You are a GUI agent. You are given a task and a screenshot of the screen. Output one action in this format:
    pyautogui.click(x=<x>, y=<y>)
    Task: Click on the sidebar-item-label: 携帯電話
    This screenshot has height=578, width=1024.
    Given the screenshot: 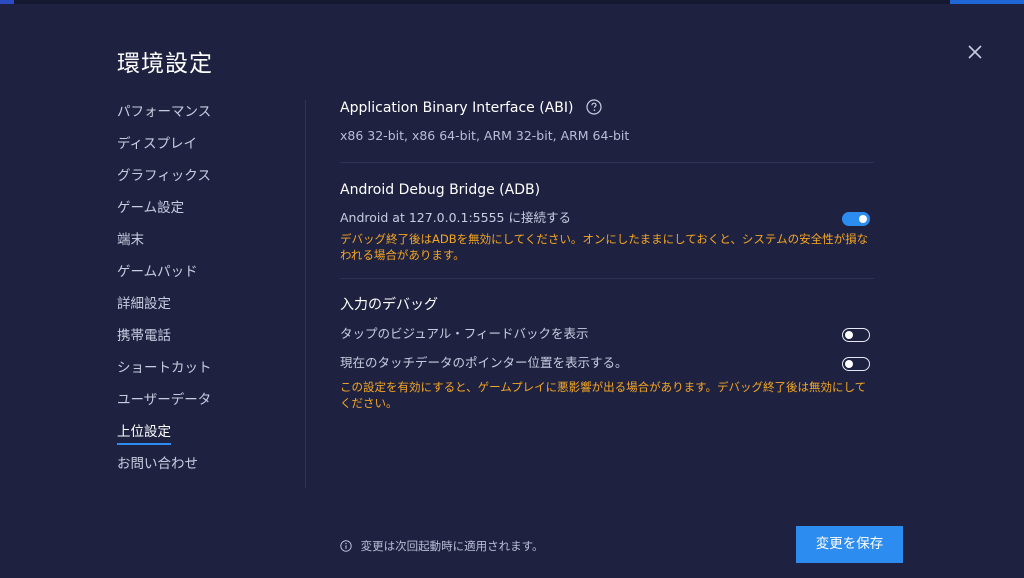 What is the action you would take?
    pyautogui.click(x=144, y=336)
    